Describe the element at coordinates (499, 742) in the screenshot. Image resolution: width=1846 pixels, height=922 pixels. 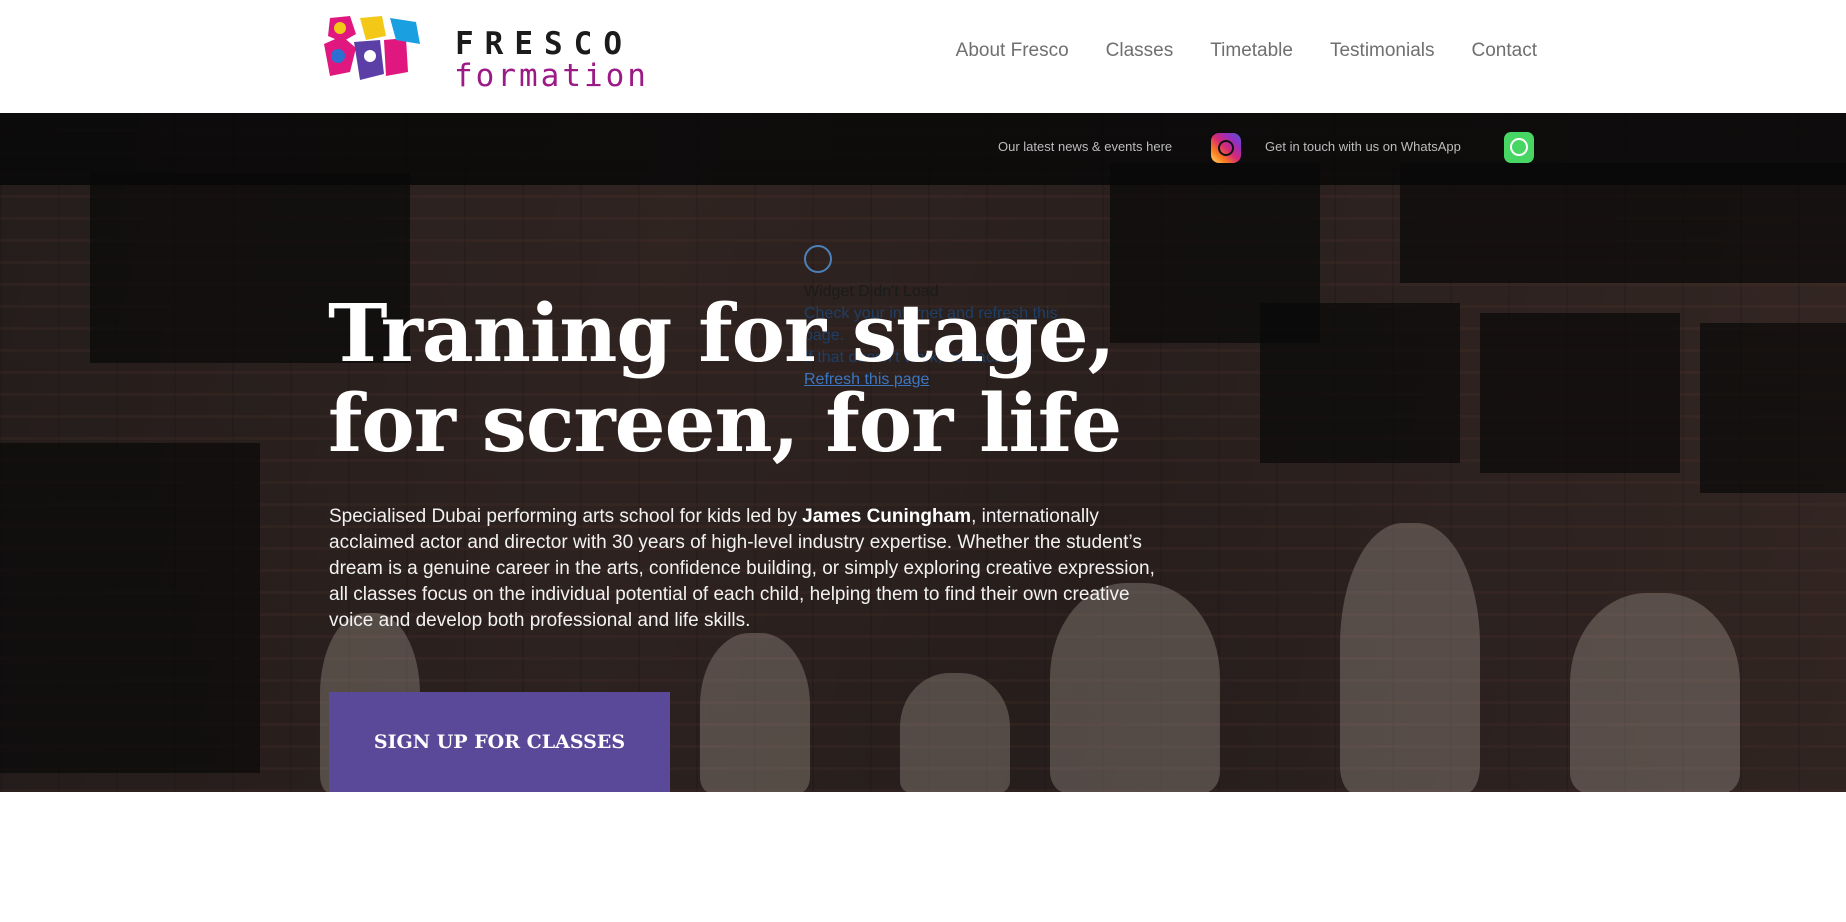
I see `signup-button: SIGN UP FOR CLASSES` at that location.